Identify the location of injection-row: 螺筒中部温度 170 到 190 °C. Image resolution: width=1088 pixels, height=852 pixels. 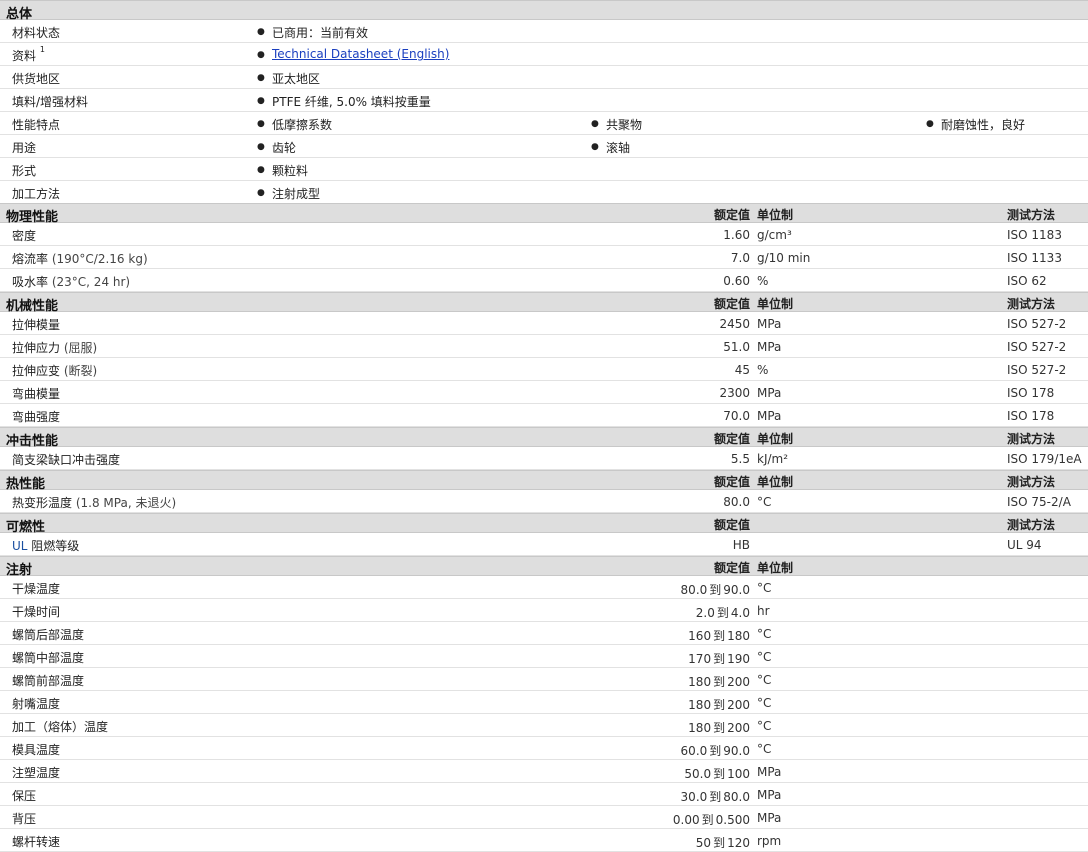
(544, 656).